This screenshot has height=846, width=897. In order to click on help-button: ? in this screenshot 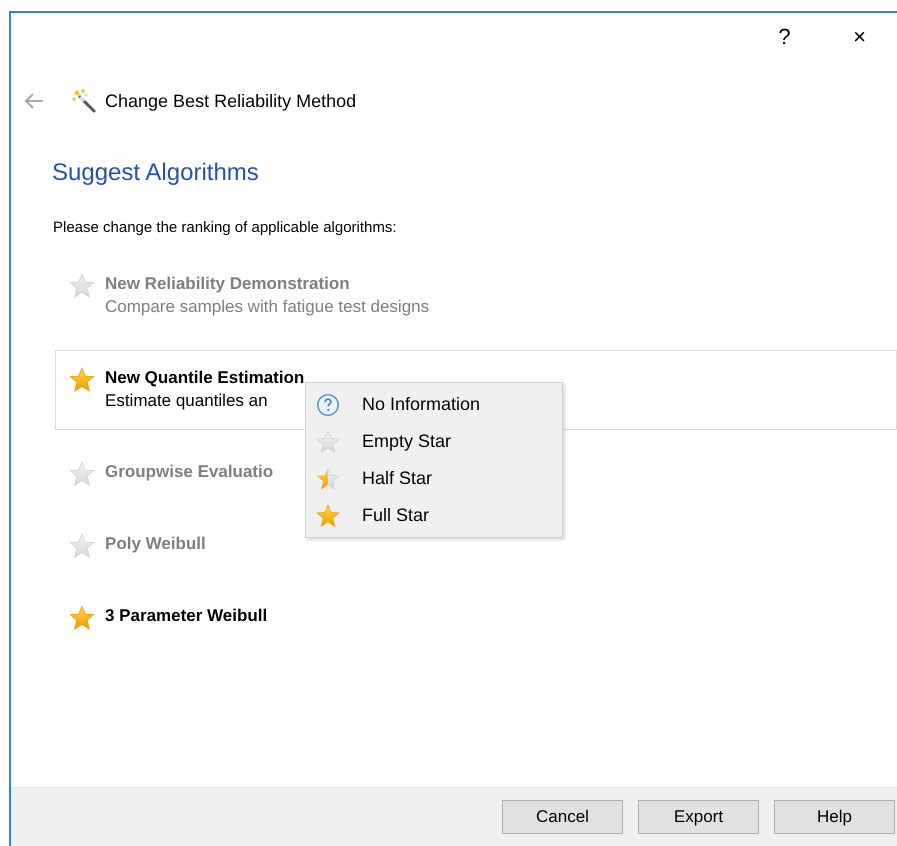, I will do `click(784, 37)`.